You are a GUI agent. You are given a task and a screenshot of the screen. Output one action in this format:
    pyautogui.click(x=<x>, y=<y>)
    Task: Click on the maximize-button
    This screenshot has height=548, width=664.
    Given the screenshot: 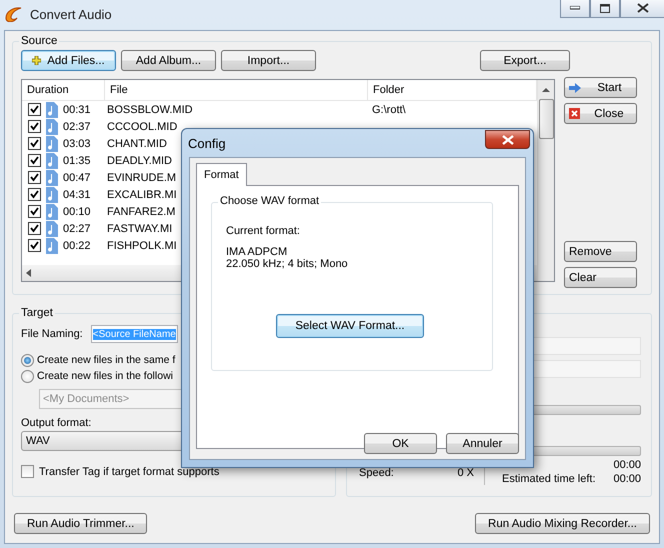 What is the action you would take?
    pyautogui.click(x=605, y=9)
    